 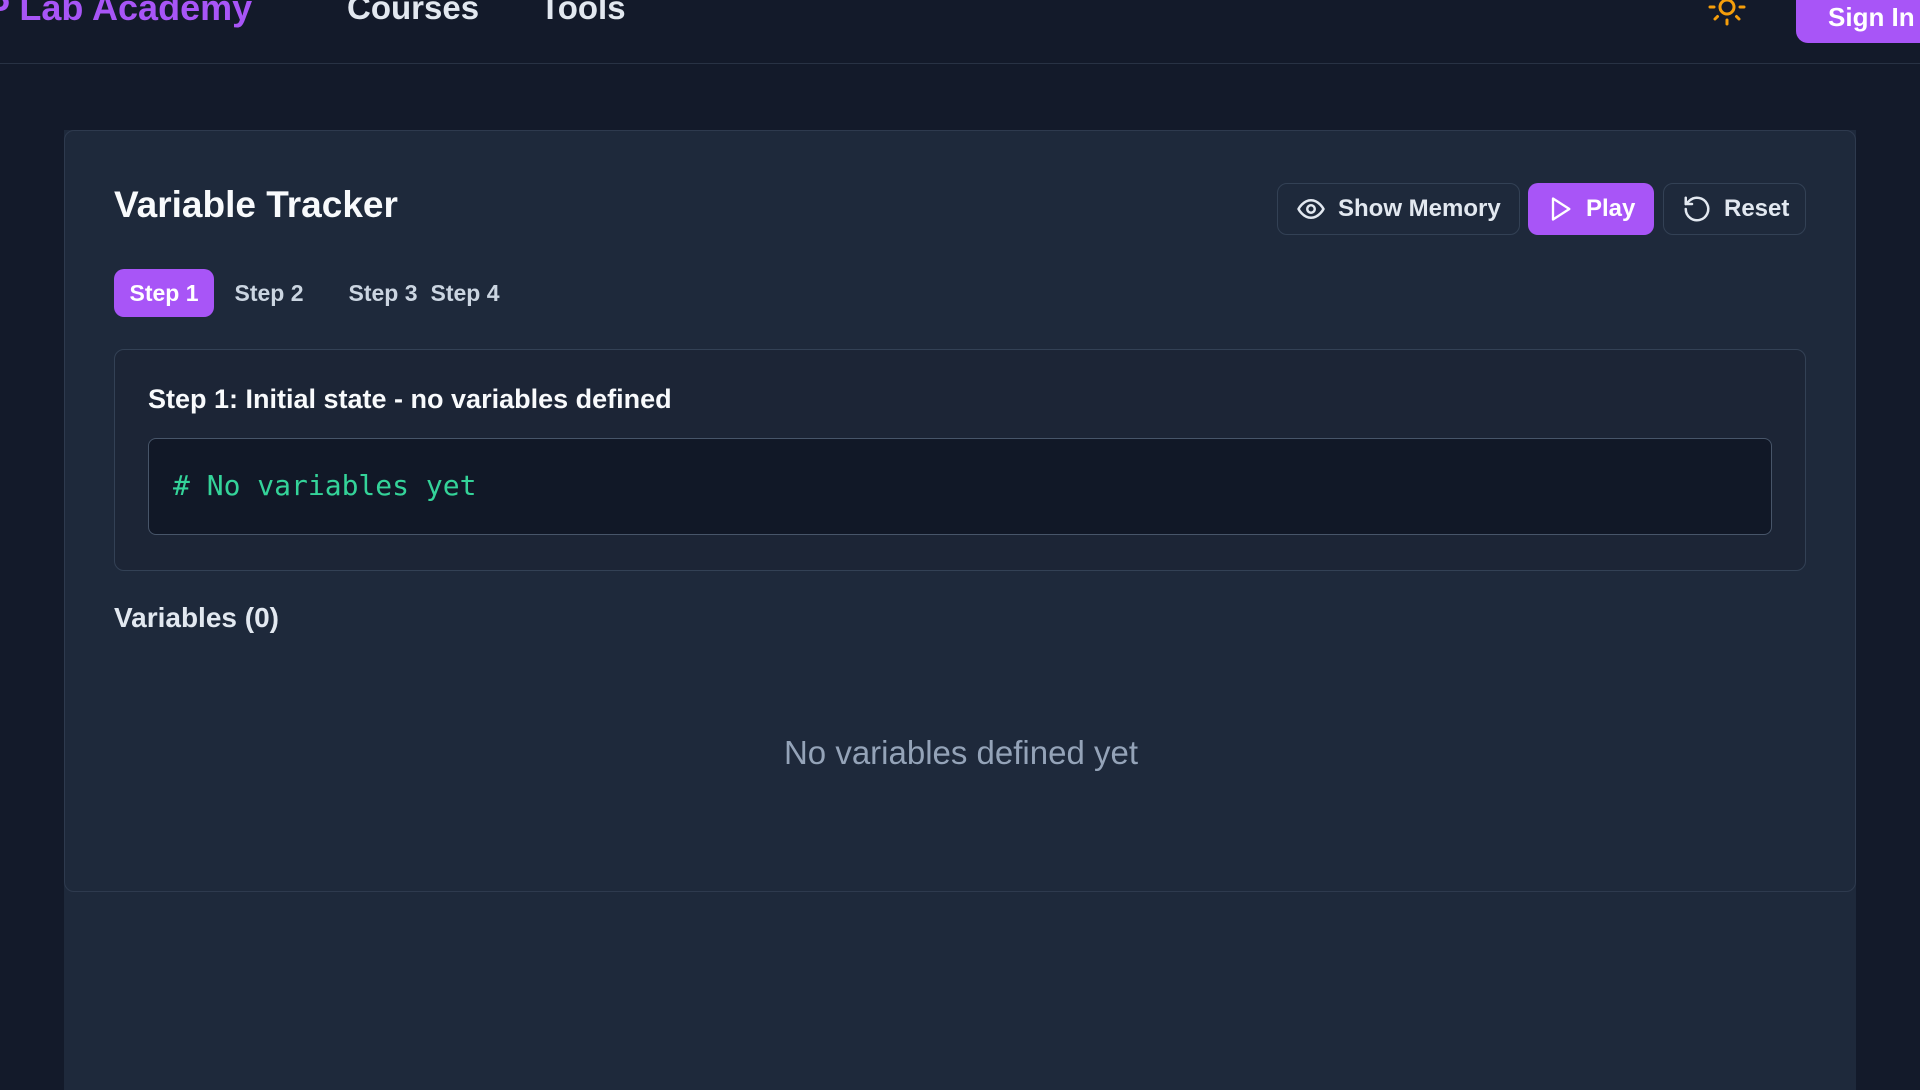 I want to click on show-memory-button: Show Memory, so click(x=1398, y=209).